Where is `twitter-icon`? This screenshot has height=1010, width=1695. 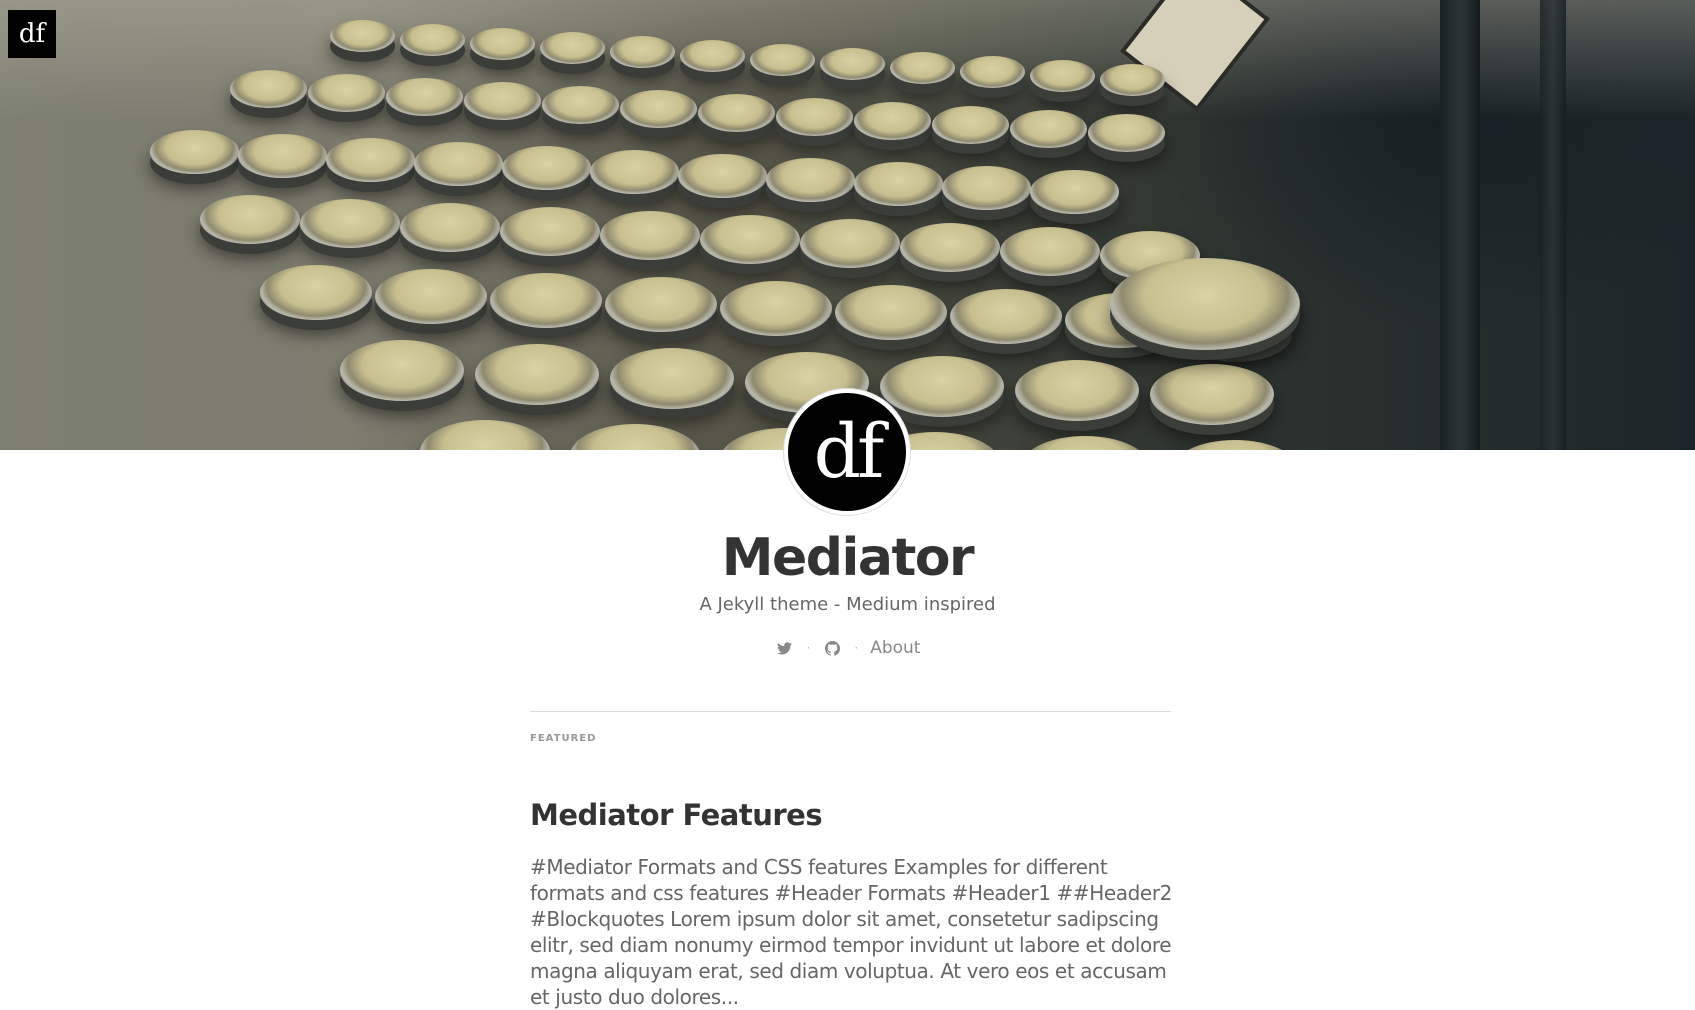 twitter-icon is located at coordinates (785, 648).